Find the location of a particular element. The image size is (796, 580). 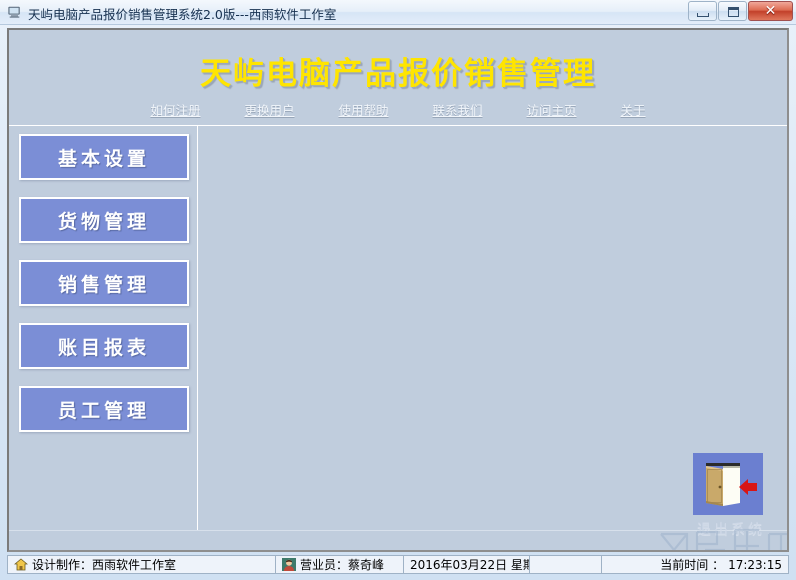

nav-link-help: 使用帮助 is located at coordinates (363, 109).